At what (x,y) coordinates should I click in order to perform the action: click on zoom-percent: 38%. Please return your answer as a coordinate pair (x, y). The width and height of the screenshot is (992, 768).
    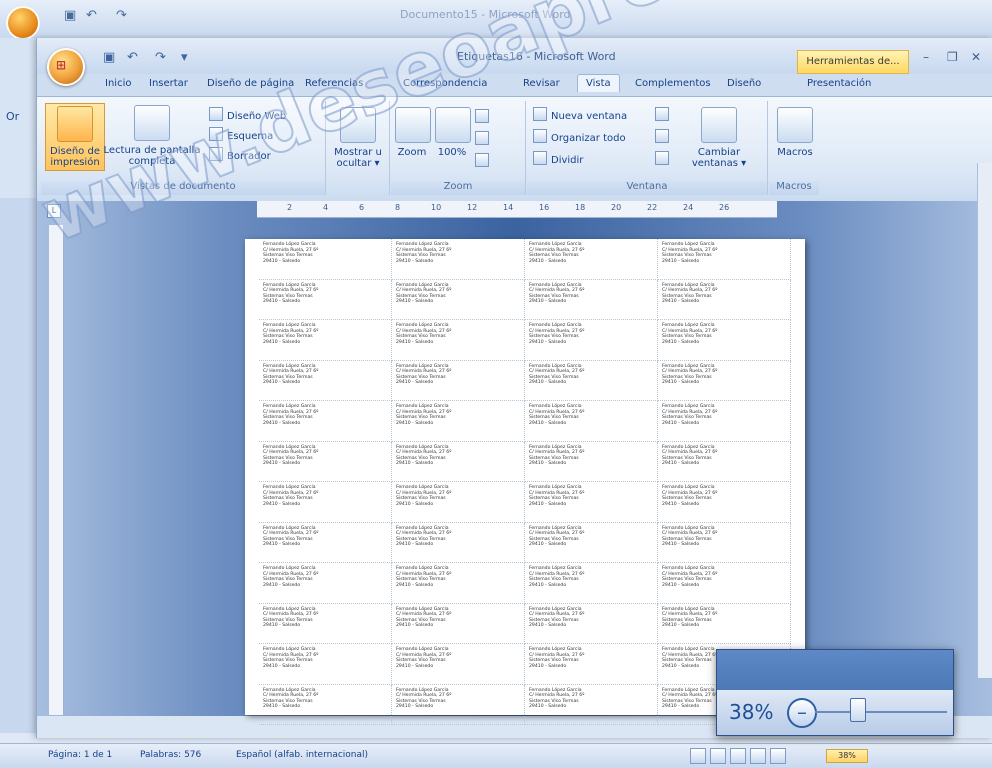
    Looking at the image, I should click on (751, 712).